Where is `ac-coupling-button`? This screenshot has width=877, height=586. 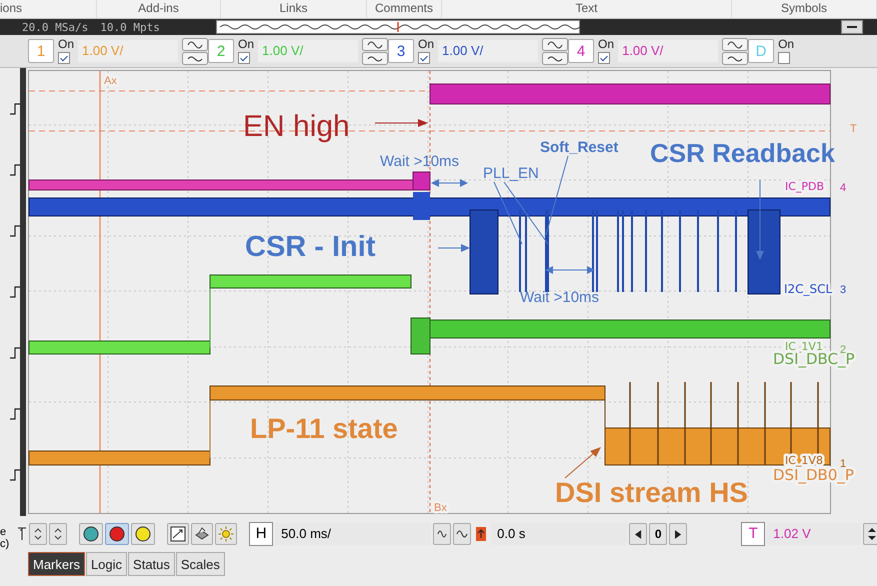 ac-coupling-button is located at coordinates (442, 534).